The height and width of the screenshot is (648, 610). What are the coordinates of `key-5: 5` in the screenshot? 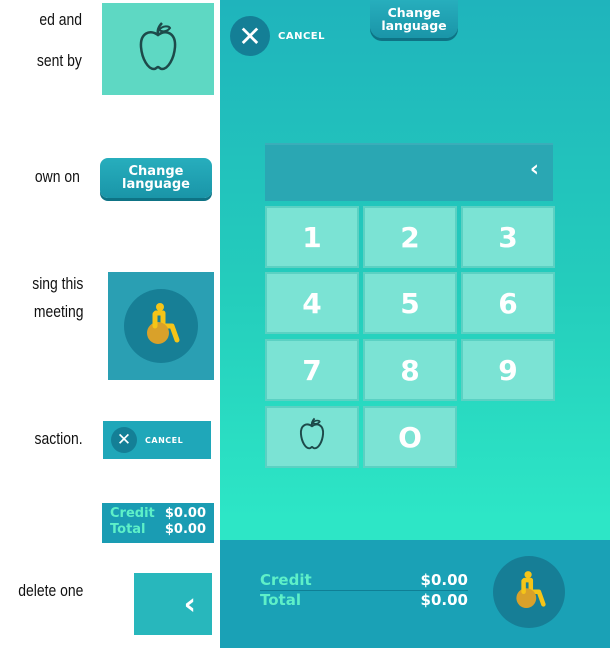 It's located at (410, 303).